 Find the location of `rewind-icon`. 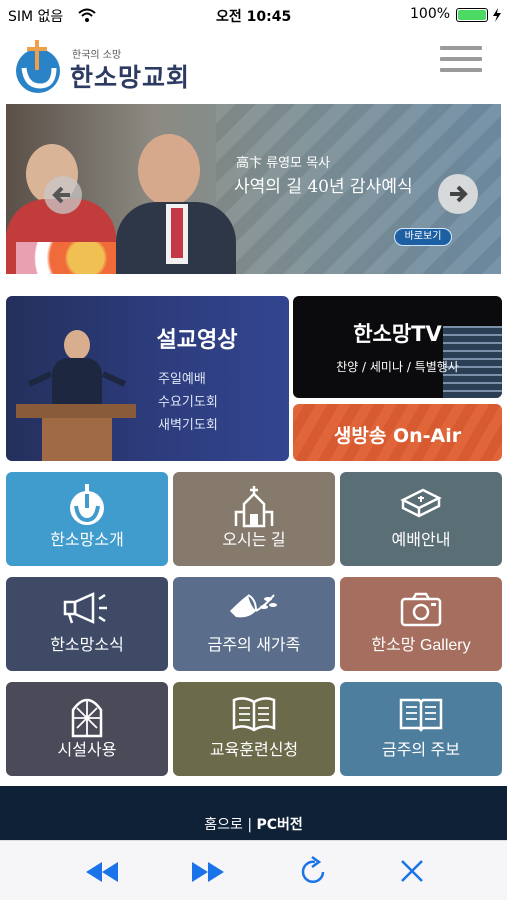

rewind-icon is located at coordinates (102, 872).